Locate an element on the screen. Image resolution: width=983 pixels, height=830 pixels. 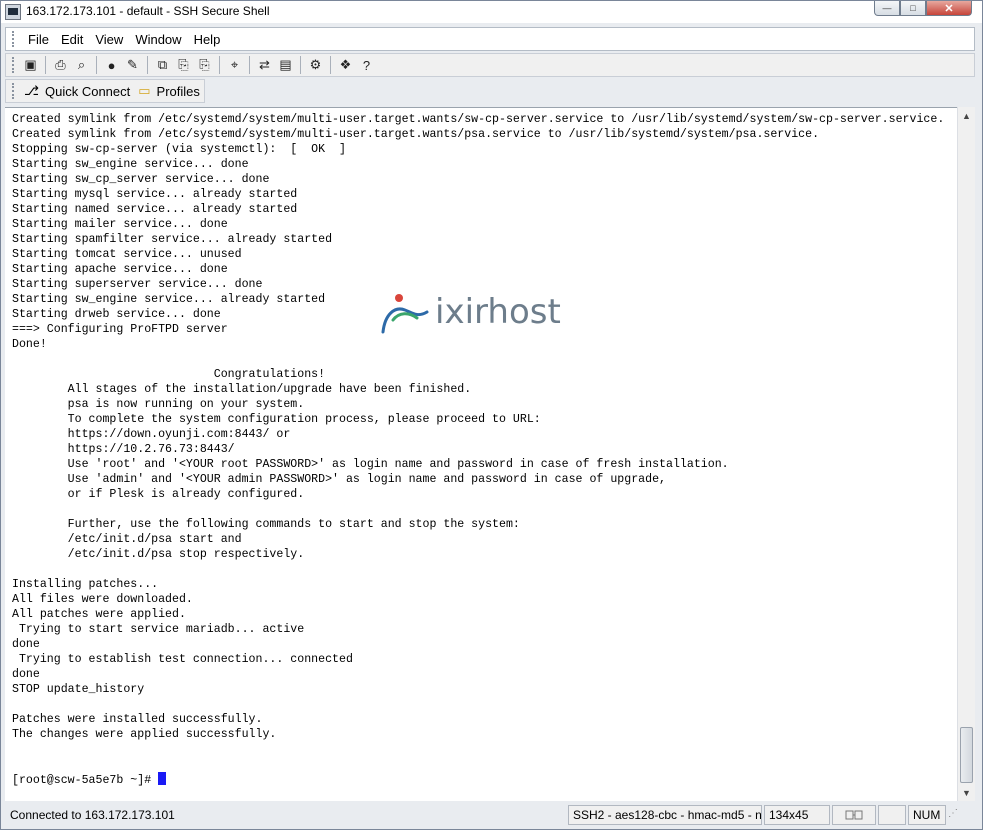
context-help-icon: ? is located at coordinates (366, 65).